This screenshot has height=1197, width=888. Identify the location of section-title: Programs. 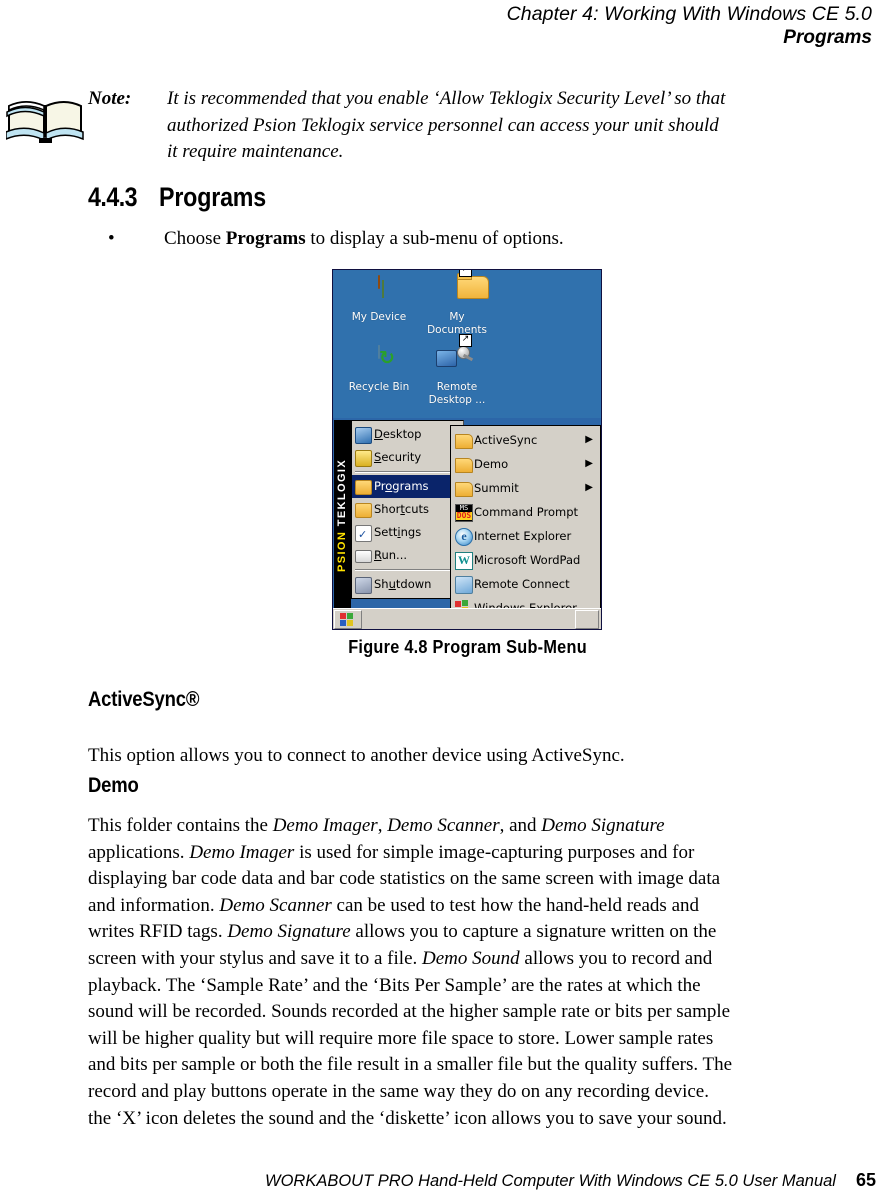
(213, 197).